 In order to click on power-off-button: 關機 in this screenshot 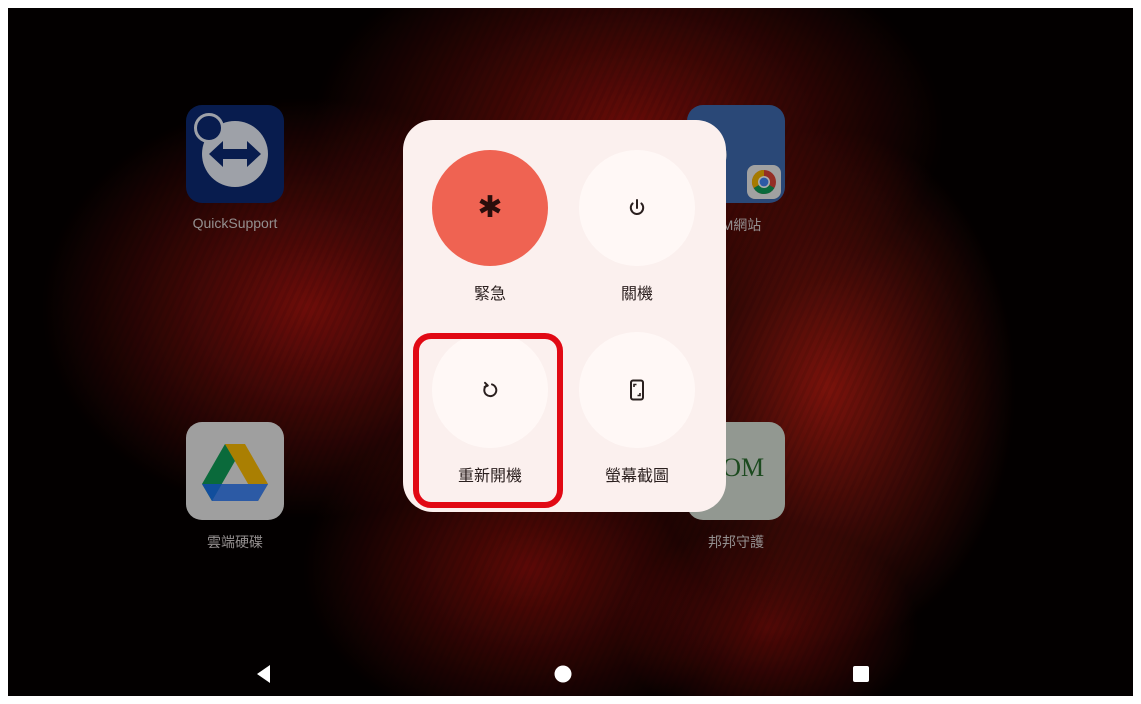, I will do `click(637, 227)`.